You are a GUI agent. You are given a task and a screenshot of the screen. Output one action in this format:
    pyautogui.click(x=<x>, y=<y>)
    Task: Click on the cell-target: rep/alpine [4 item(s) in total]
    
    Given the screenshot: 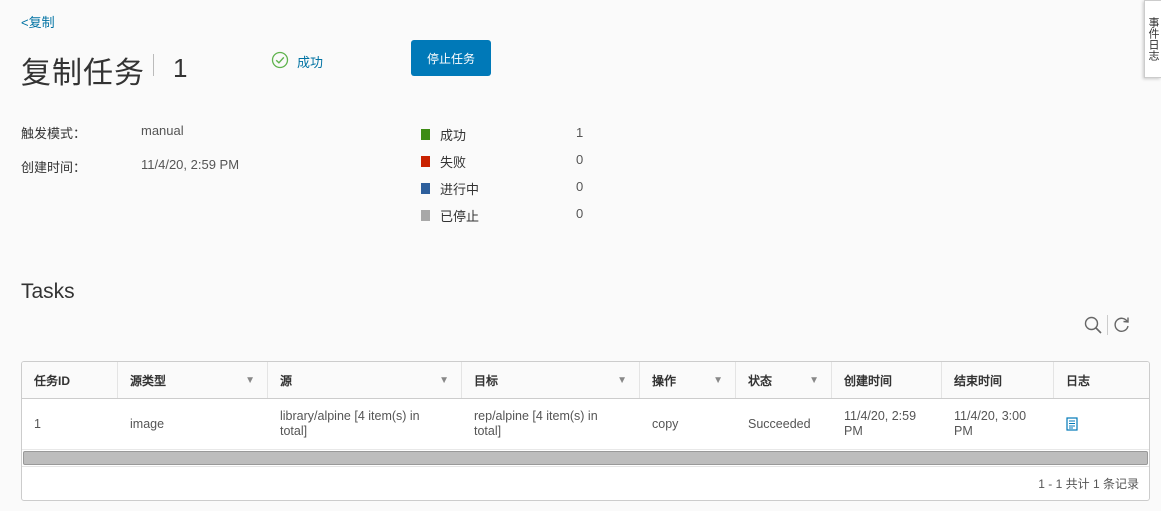 What is the action you would take?
    pyautogui.click(x=536, y=423)
    